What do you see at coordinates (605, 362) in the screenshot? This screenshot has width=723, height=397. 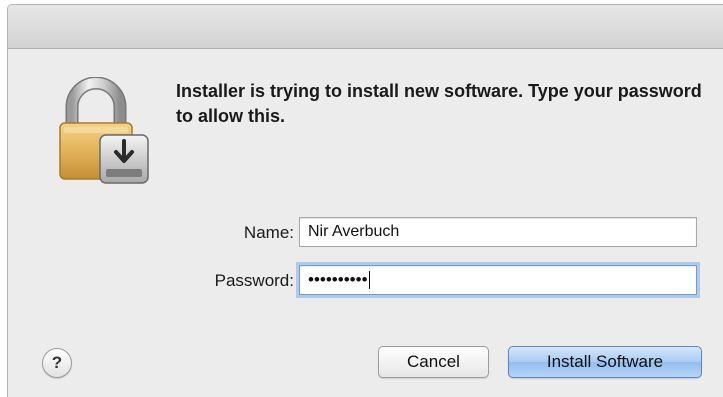 I see `install-software-button: Install Software` at bounding box center [605, 362].